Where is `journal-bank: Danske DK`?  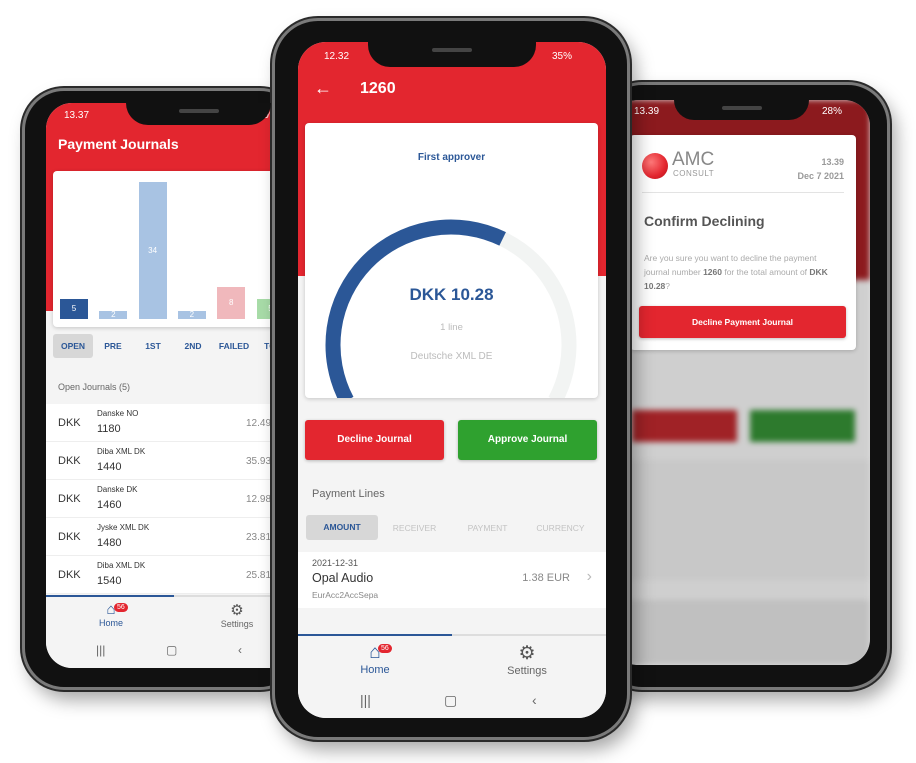 journal-bank: Danske DK is located at coordinates (117, 489).